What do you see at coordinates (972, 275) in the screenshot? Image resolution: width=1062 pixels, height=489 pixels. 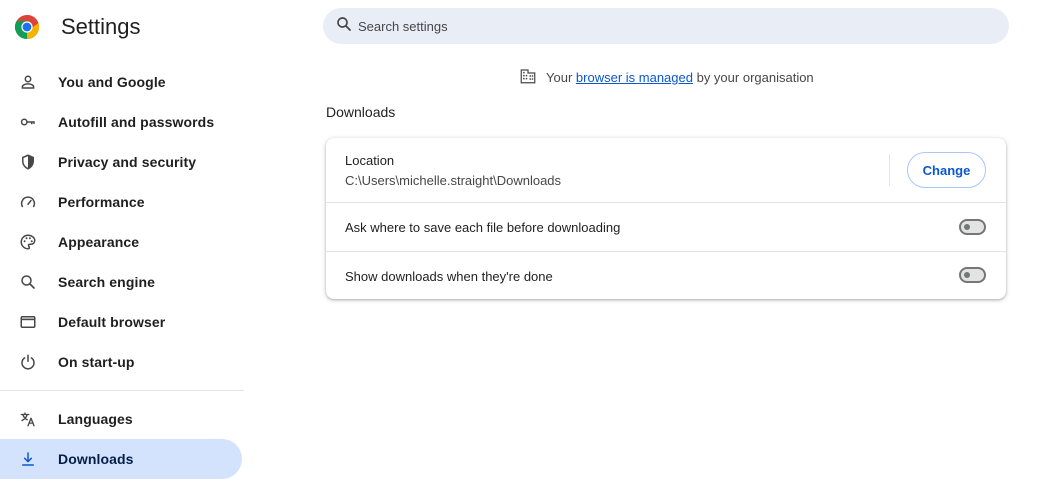 I see `show-downloads-toggle` at bounding box center [972, 275].